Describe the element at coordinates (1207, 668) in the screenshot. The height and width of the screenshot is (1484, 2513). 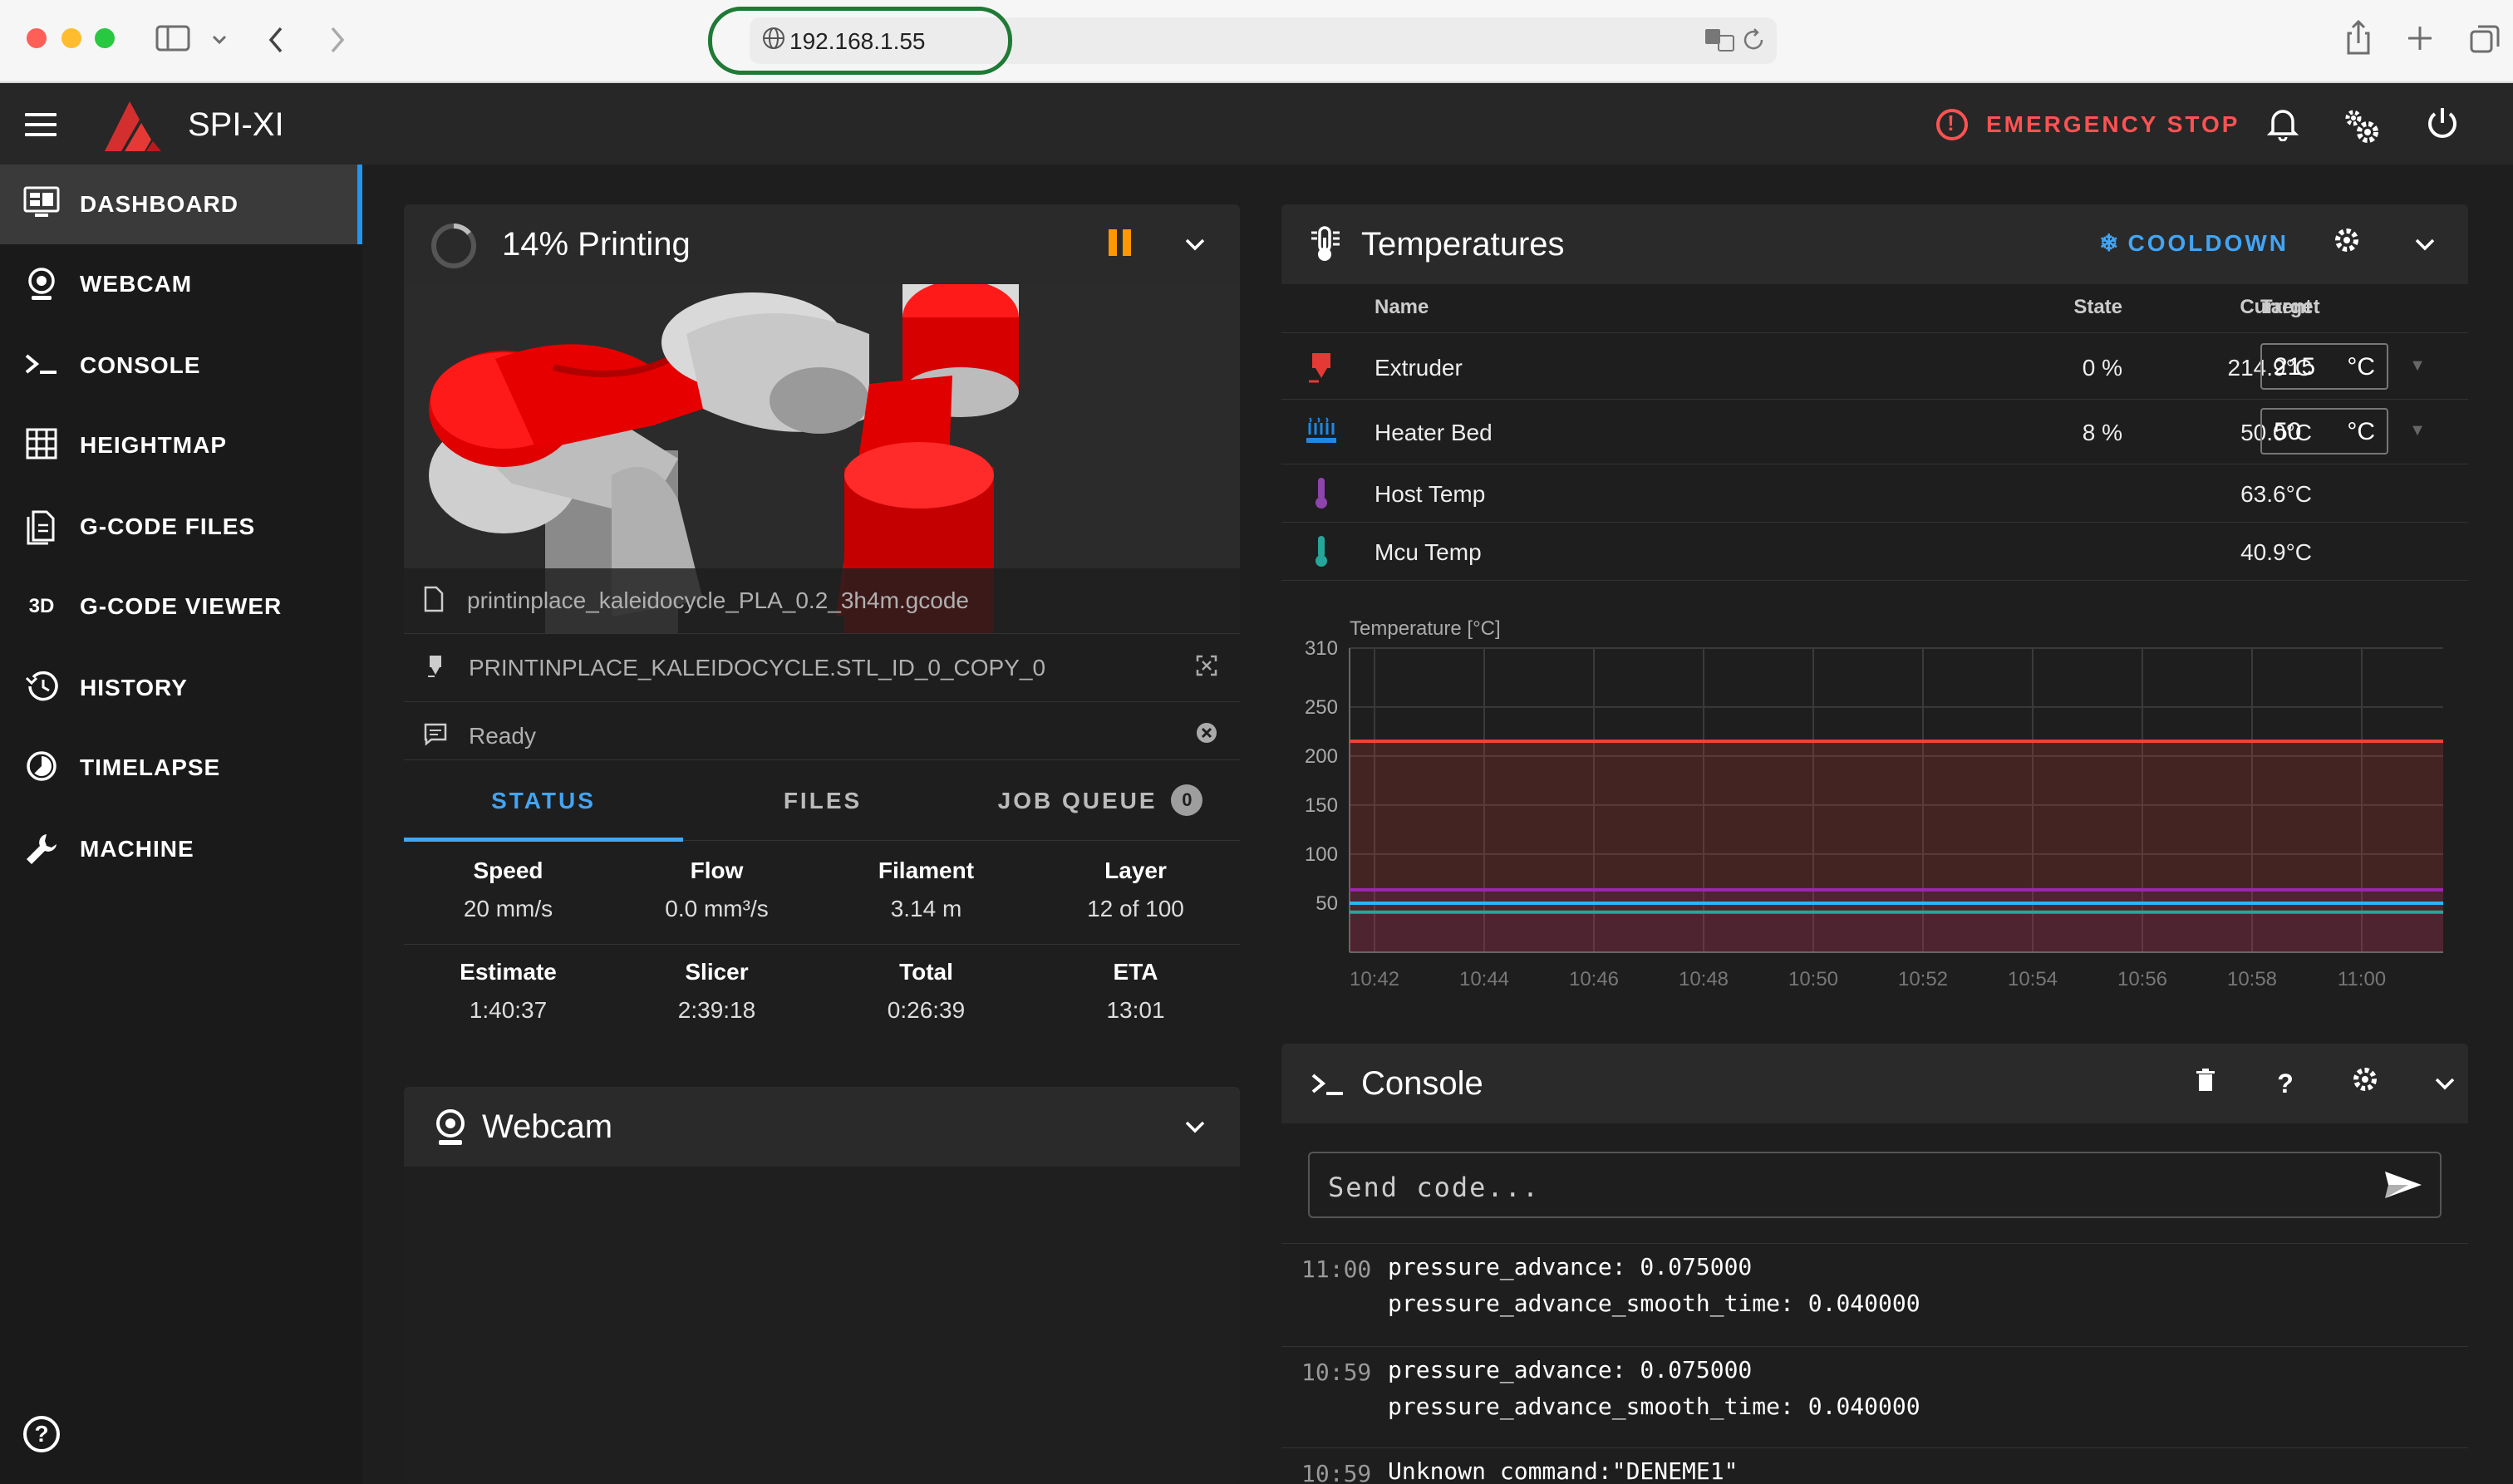
I see `exclude-object-icon` at that location.